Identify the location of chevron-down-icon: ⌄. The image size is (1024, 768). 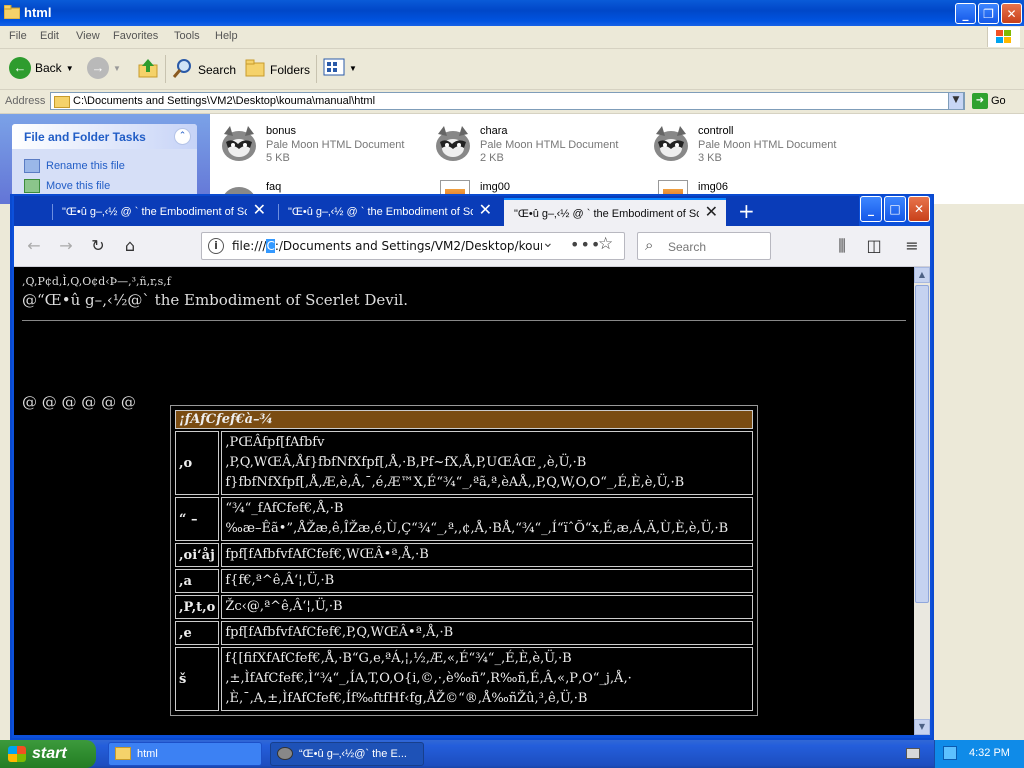
(548, 243).